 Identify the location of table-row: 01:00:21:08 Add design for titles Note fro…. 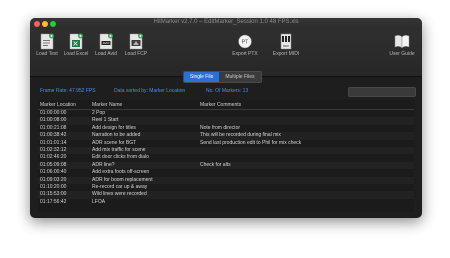
(226, 128).